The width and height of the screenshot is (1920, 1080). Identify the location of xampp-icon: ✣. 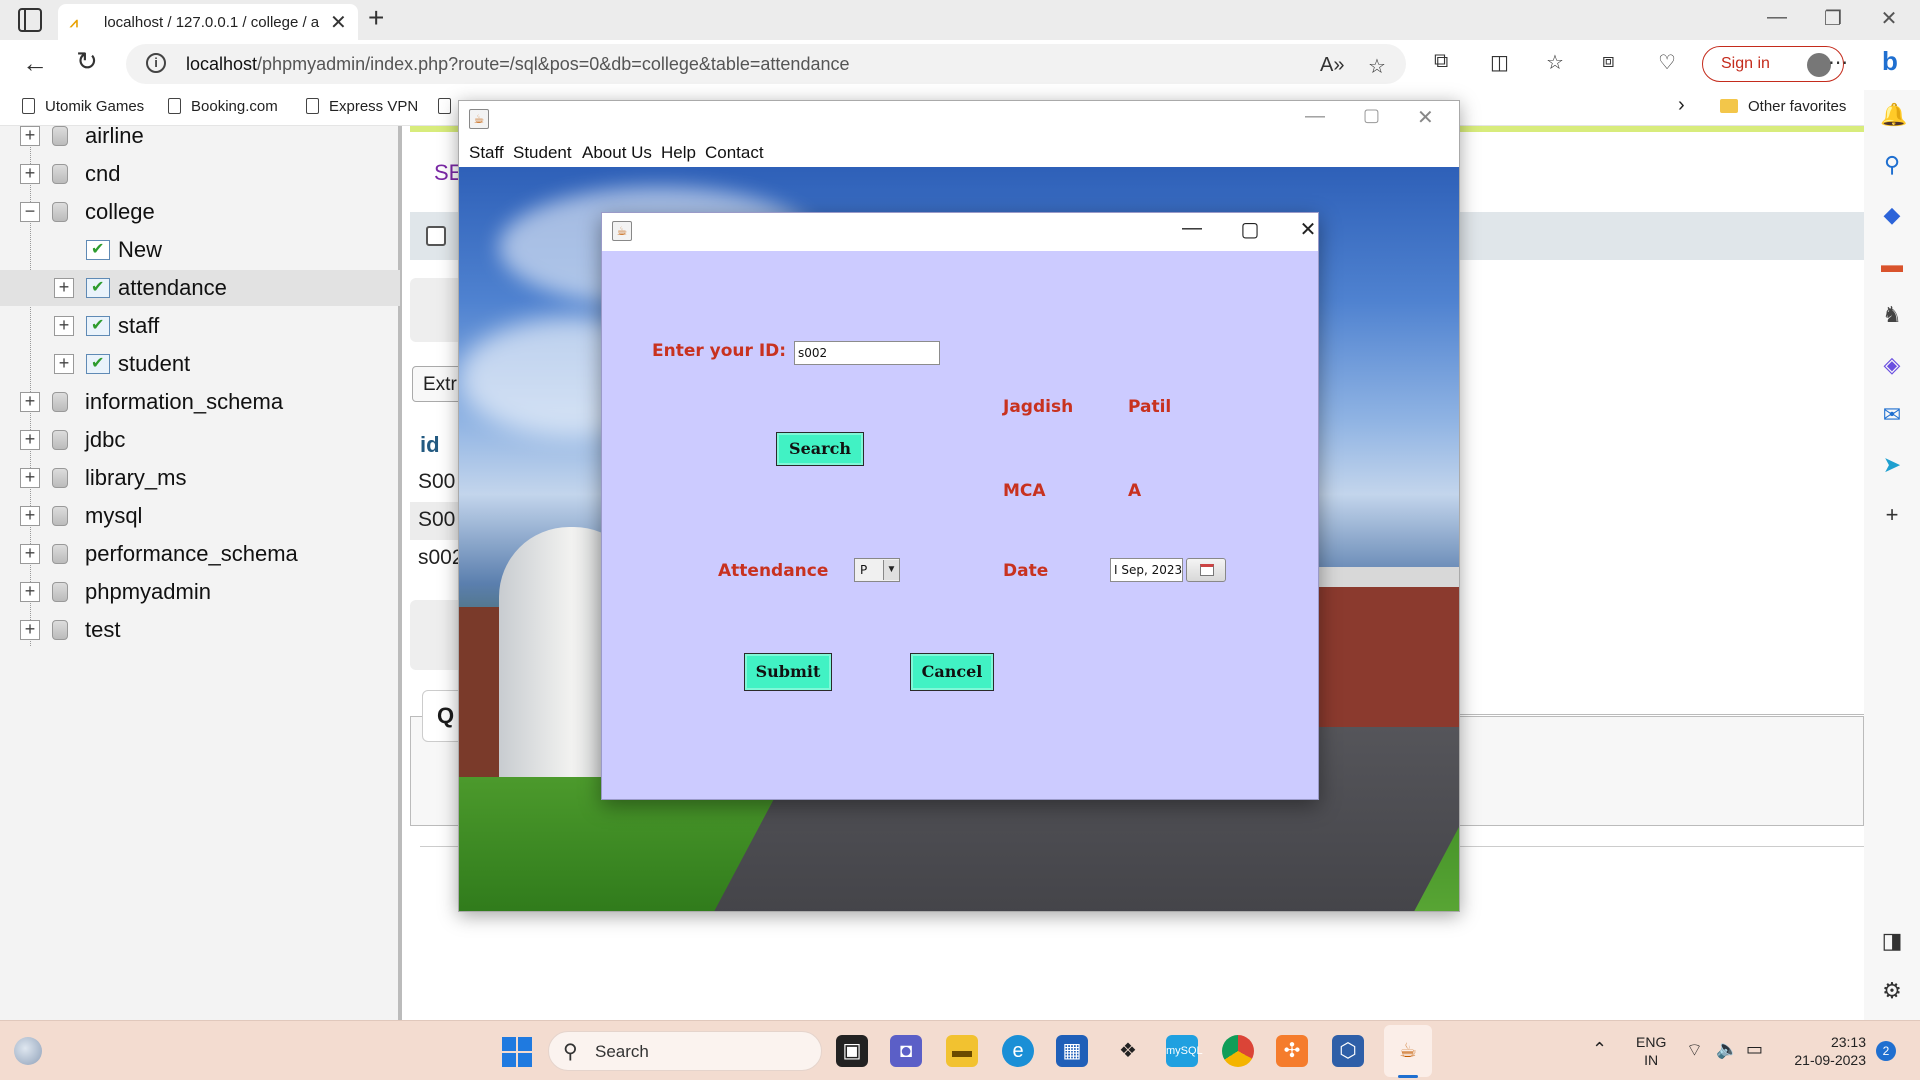
(1292, 1051).